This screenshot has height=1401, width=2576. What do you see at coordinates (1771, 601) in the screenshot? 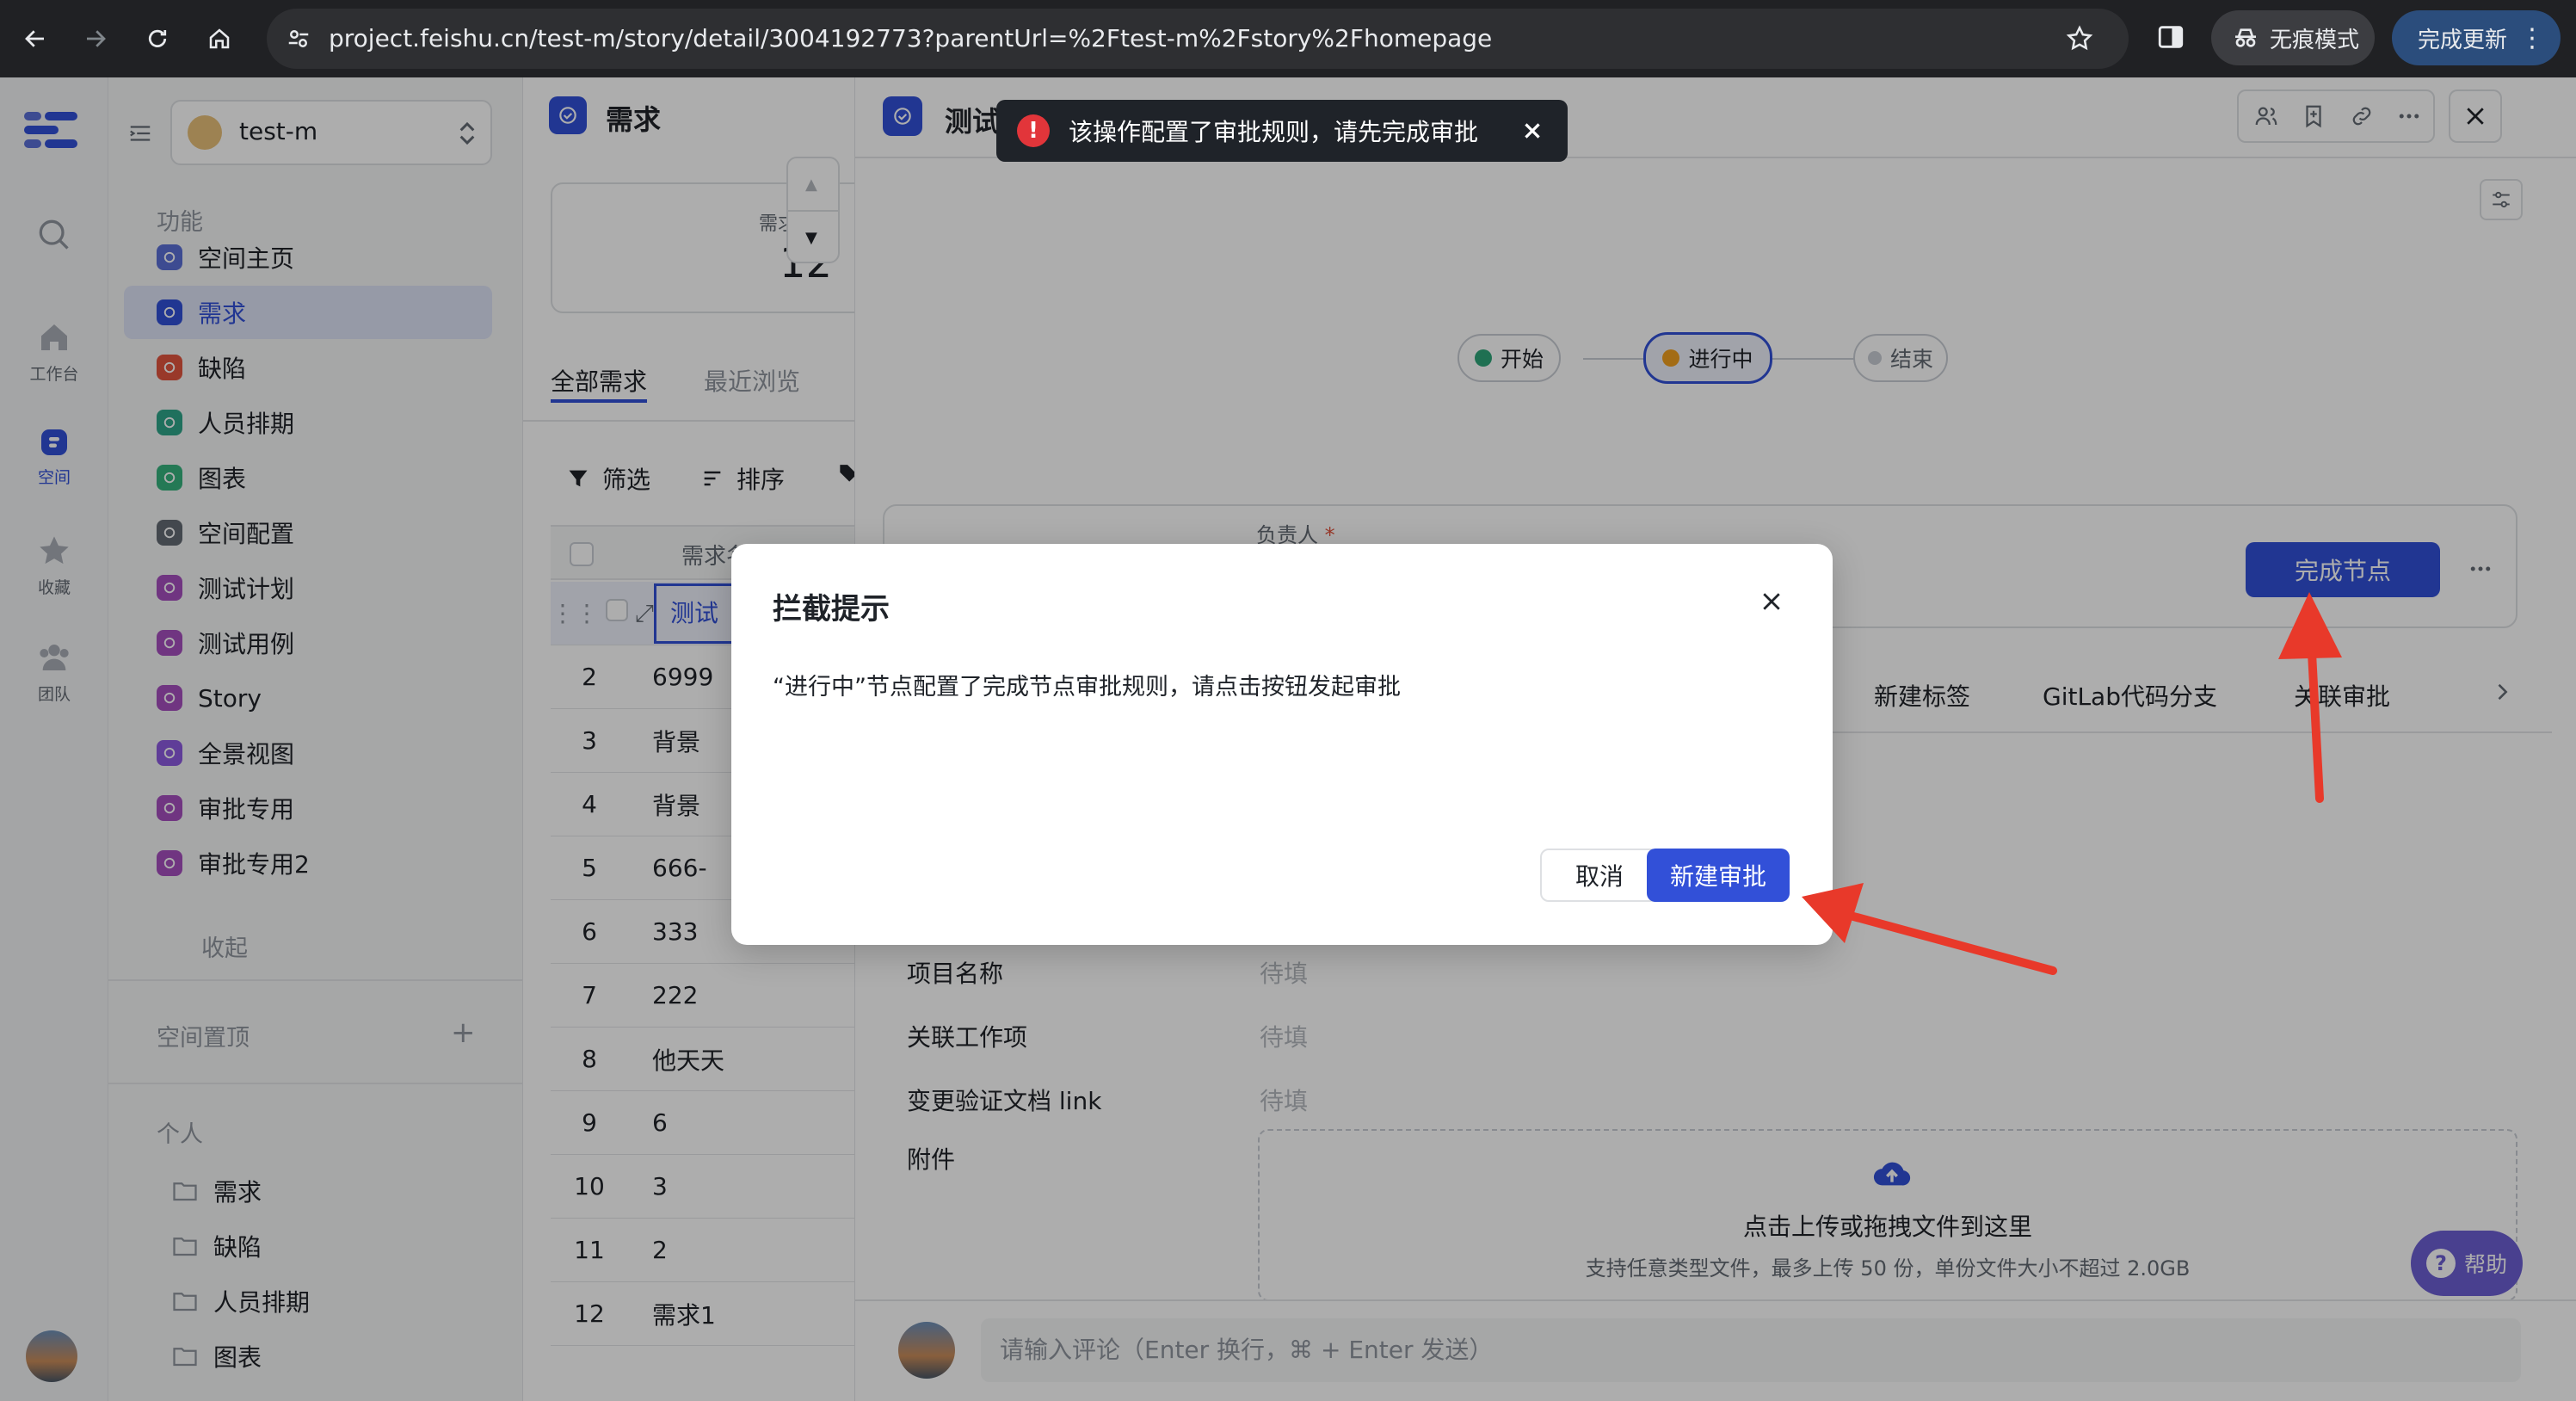
I see `dialog-close-icon` at bounding box center [1771, 601].